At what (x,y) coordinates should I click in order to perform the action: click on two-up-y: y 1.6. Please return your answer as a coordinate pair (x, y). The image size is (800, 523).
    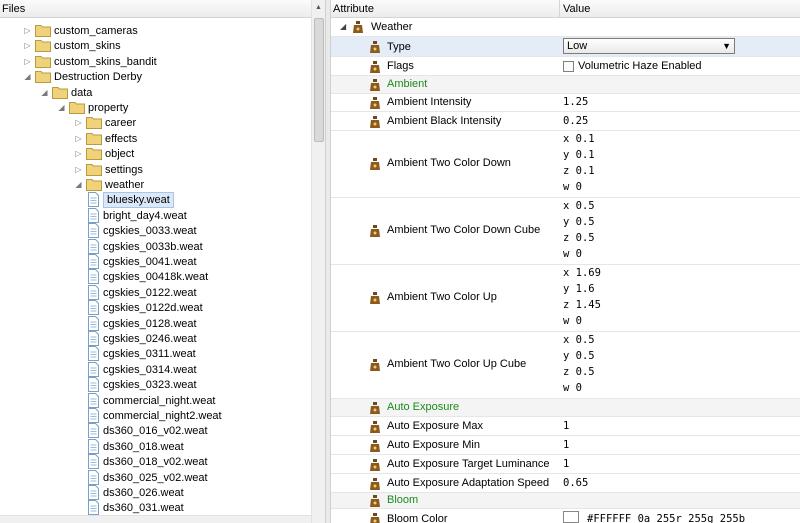
    Looking at the image, I should click on (579, 289).